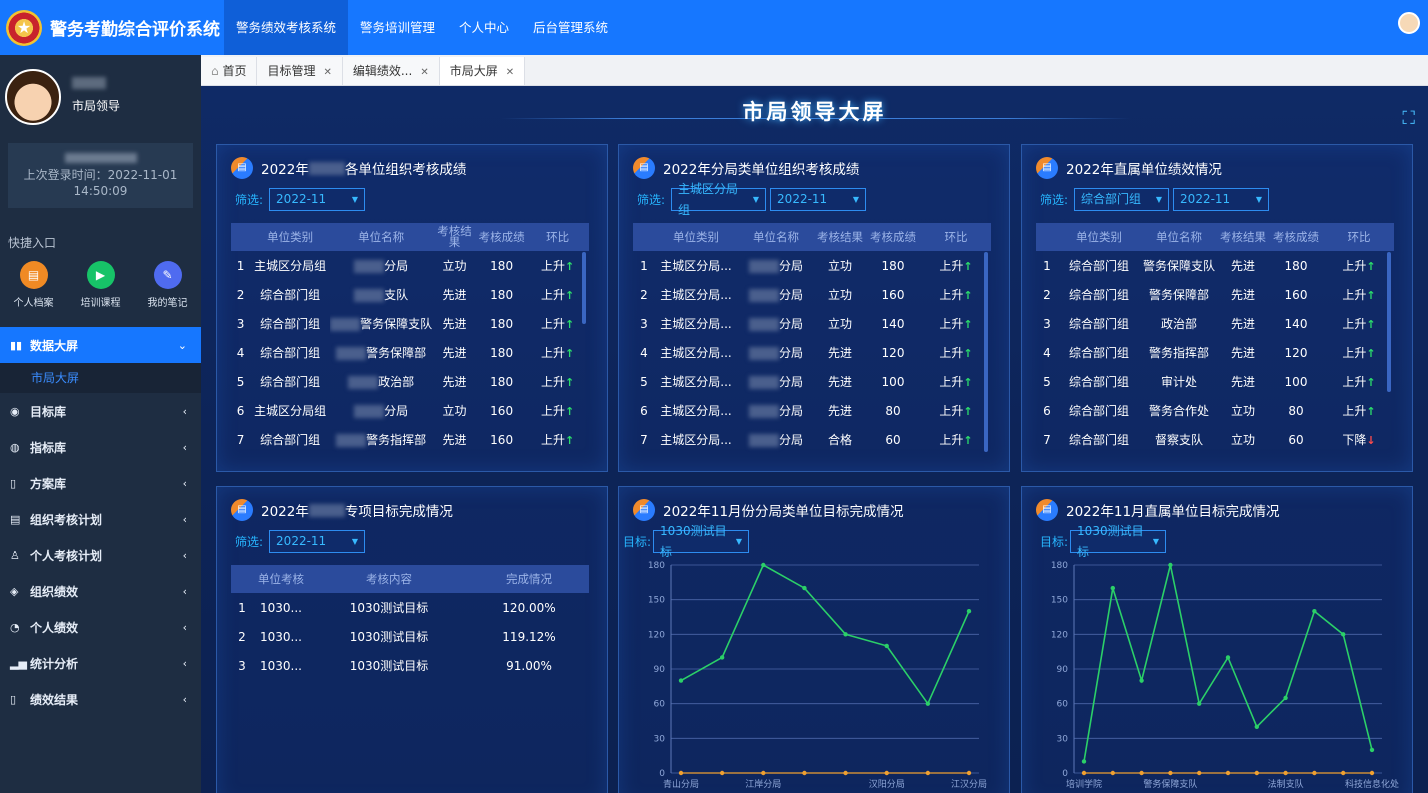 The height and width of the screenshot is (793, 1428). Describe the element at coordinates (15, 555) in the screenshot. I see `person-icon: ♙` at that location.